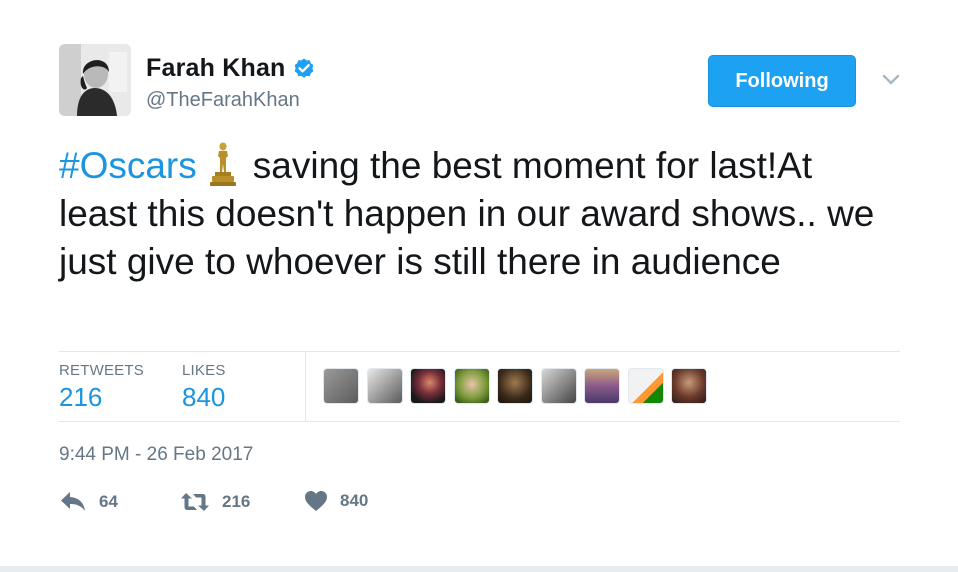  What do you see at coordinates (236, 501) in the screenshot?
I see `retweet-count: 216` at bounding box center [236, 501].